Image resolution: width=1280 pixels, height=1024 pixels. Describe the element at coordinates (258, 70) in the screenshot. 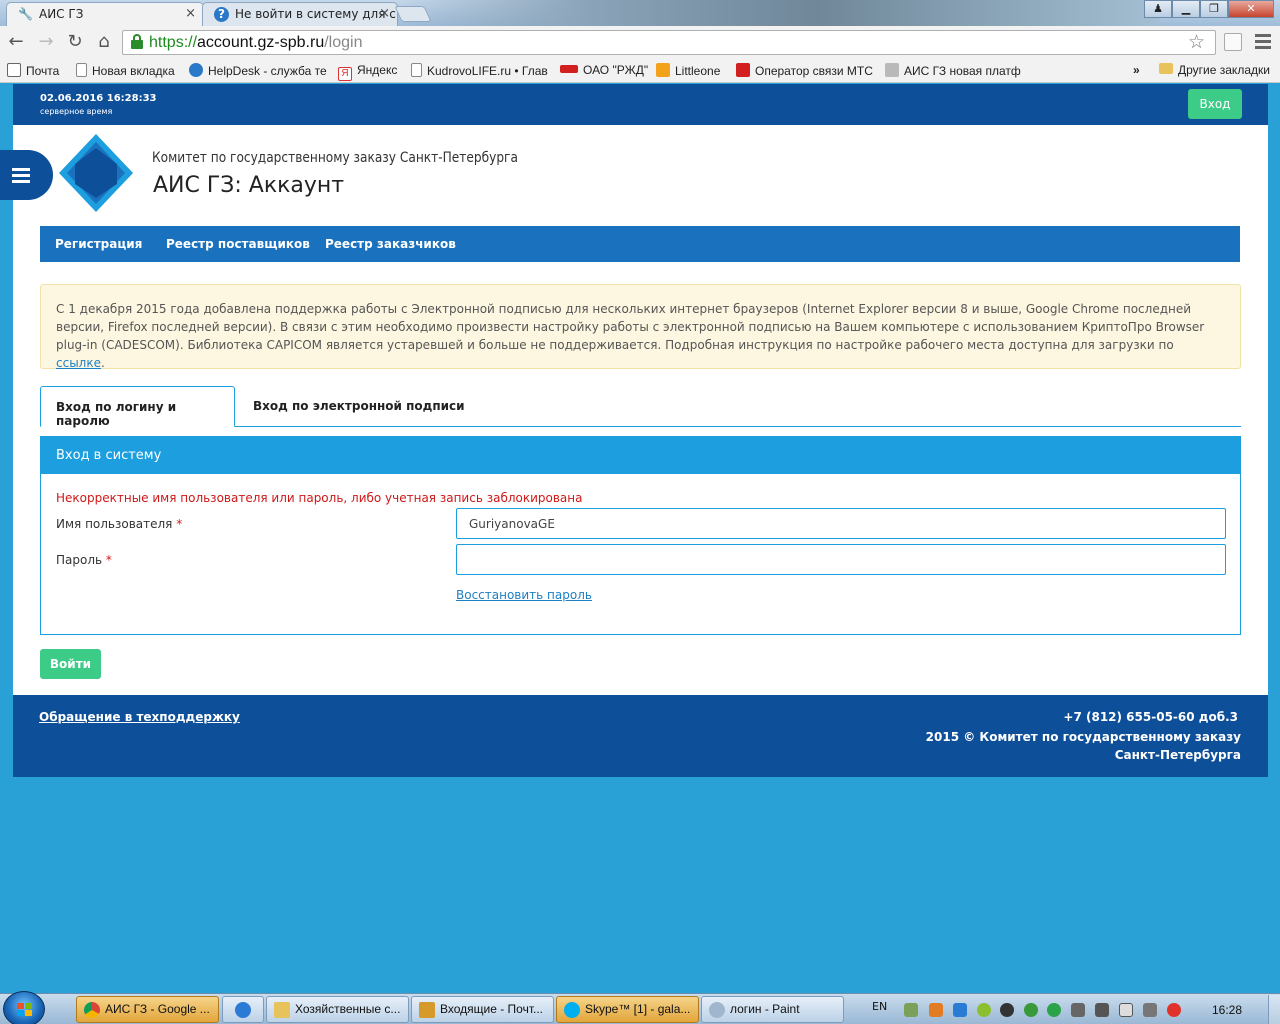

I see `bookmark-item: HelpDesk - служба те` at that location.